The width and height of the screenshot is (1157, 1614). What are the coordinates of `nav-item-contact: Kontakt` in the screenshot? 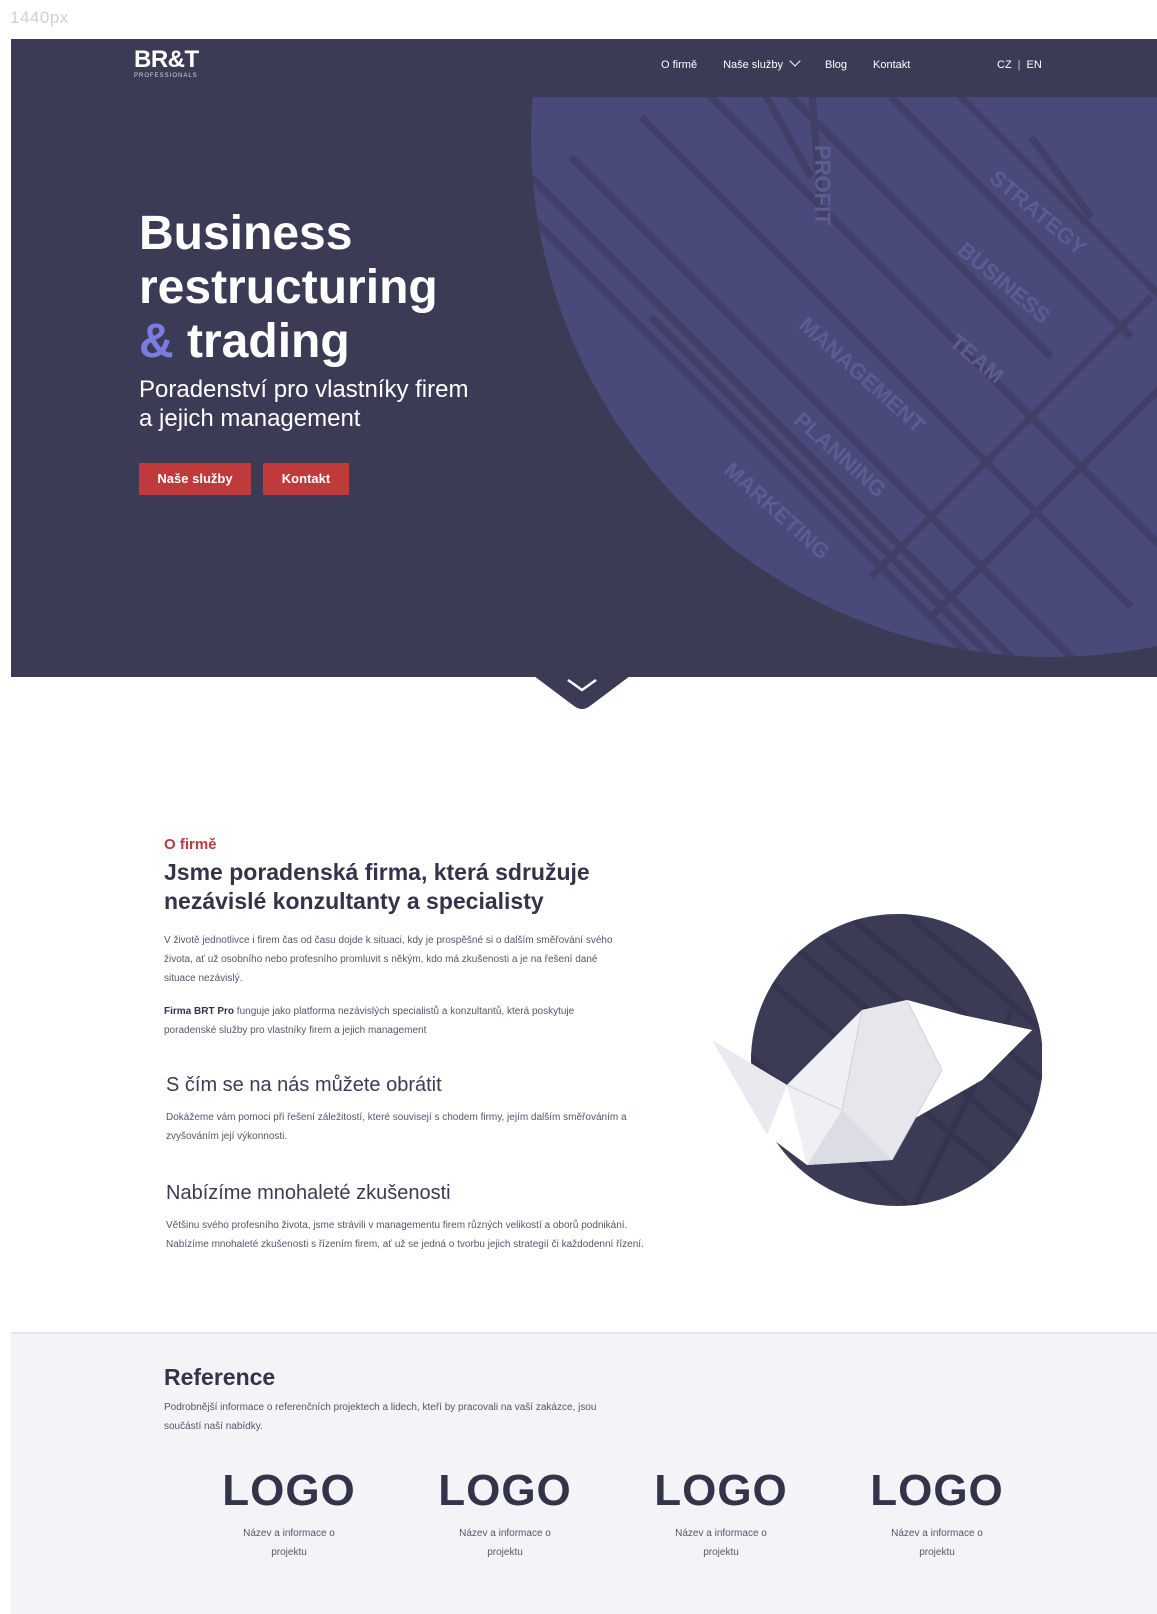 It's located at (891, 65).